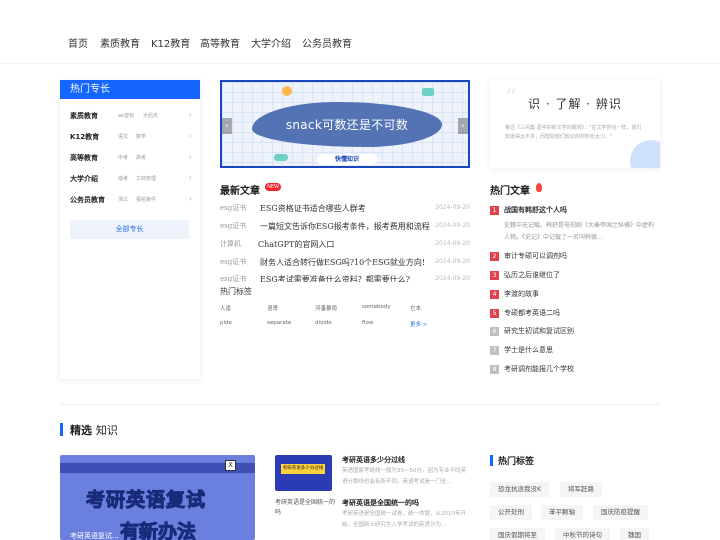  What do you see at coordinates (303, 469) in the screenshot?
I see `thumbnail-label: 考研英语多少分过线` at bounding box center [303, 469].